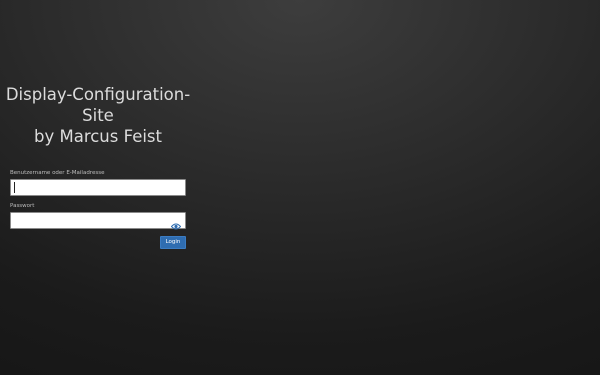 The height and width of the screenshot is (375, 600). I want to click on text-caret, so click(14, 187).